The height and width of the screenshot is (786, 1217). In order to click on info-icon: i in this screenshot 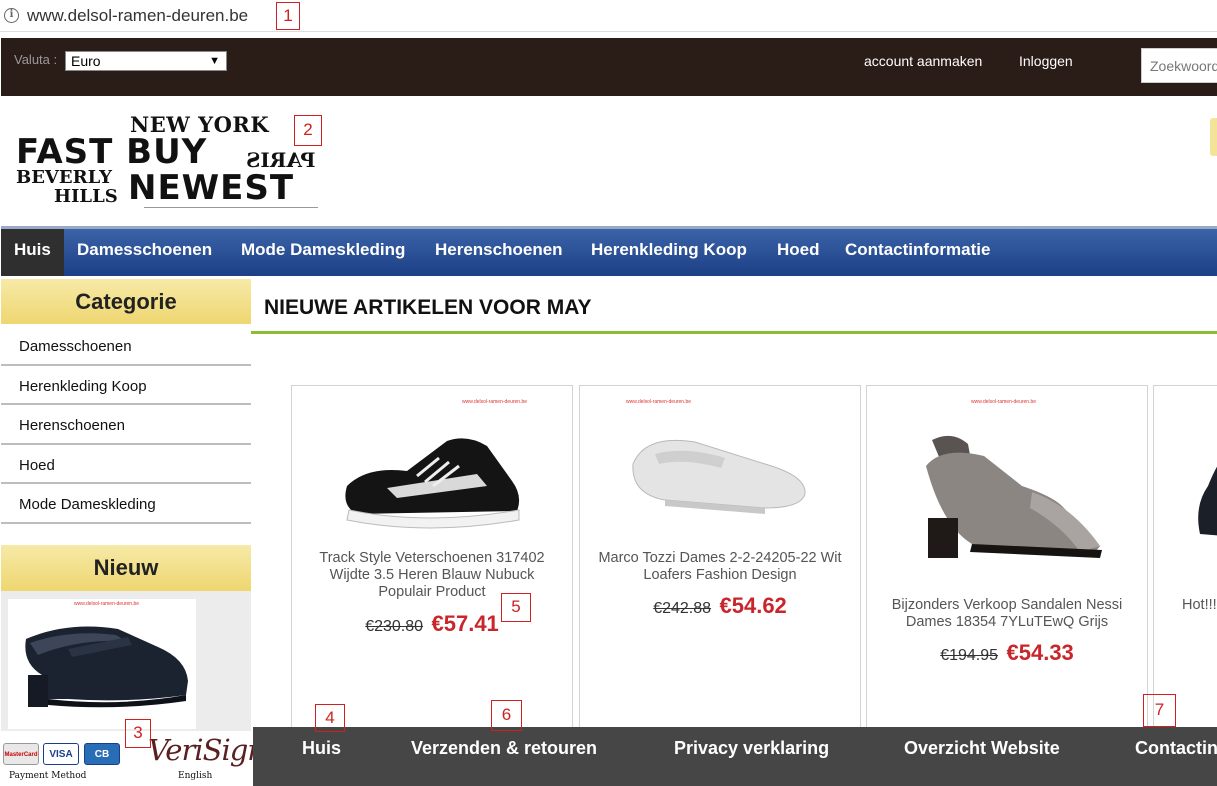, I will do `click(11, 15)`.